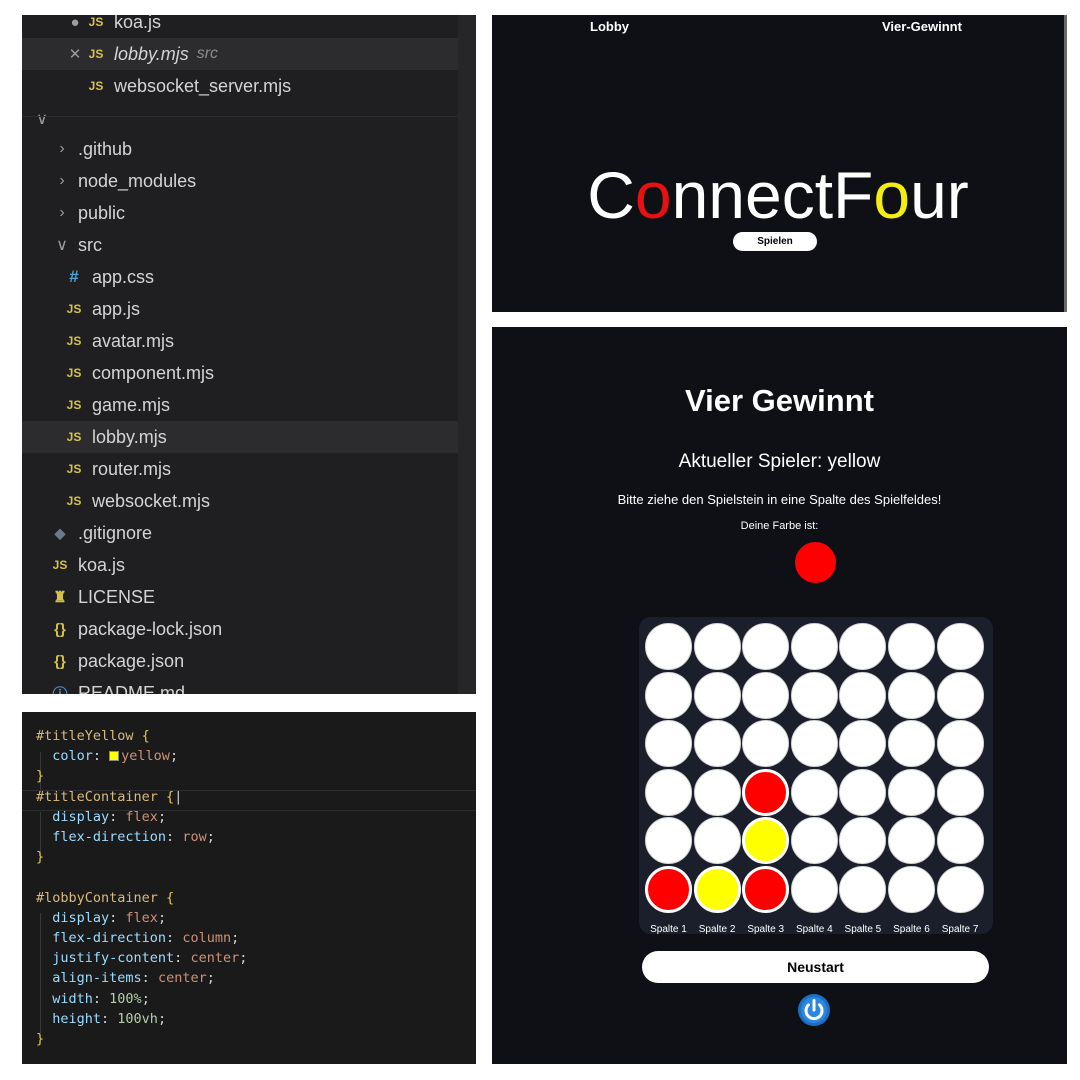  Describe the element at coordinates (240, 533) in the screenshot. I see `file-item: ◆ .gitignore` at that location.